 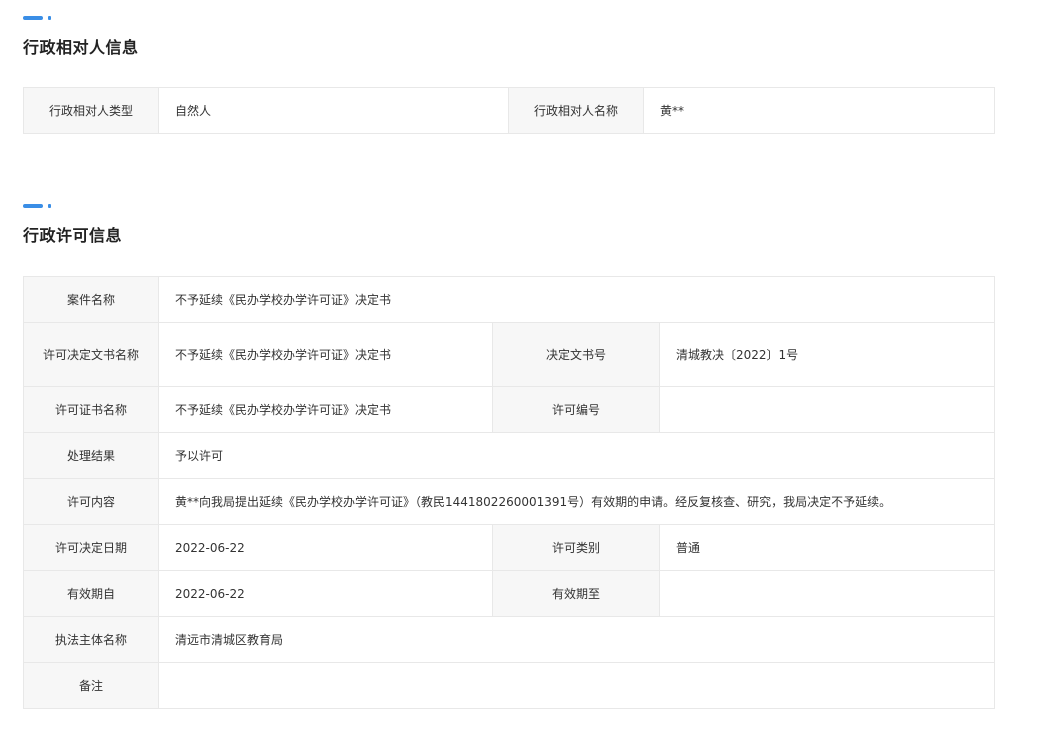 What do you see at coordinates (576, 299) in the screenshot?
I see `case-name-value: 不予延续《民办学校办学许可证》决定书` at bounding box center [576, 299].